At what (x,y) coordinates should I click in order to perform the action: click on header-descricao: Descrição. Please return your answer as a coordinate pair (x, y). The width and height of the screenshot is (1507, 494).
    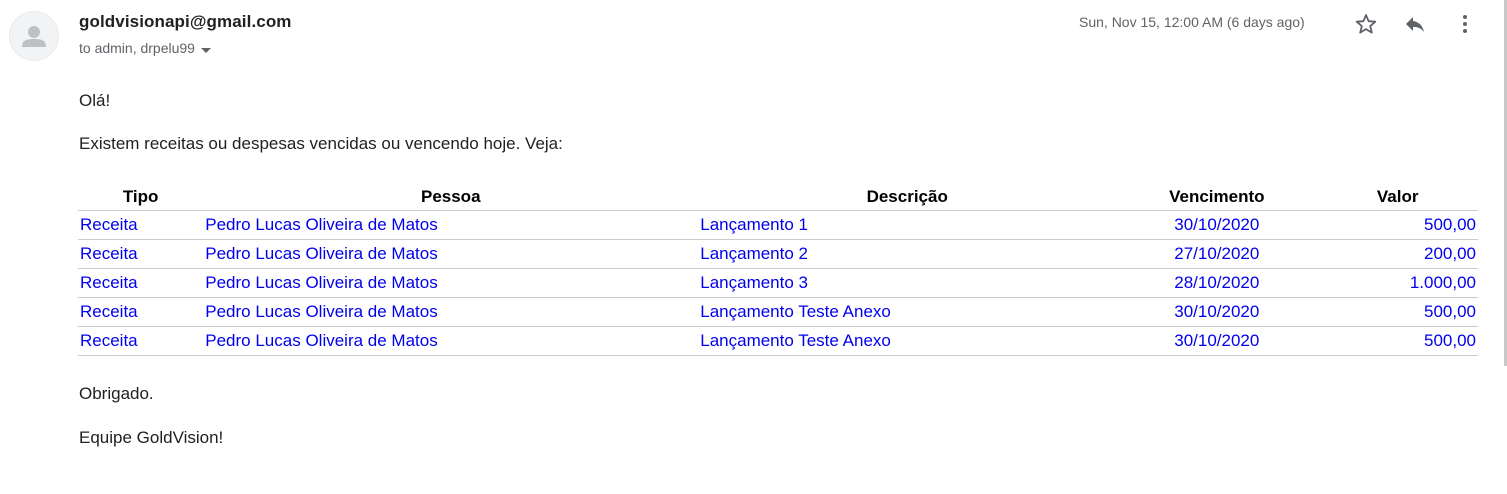
    Looking at the image, I should click on (907, 197).